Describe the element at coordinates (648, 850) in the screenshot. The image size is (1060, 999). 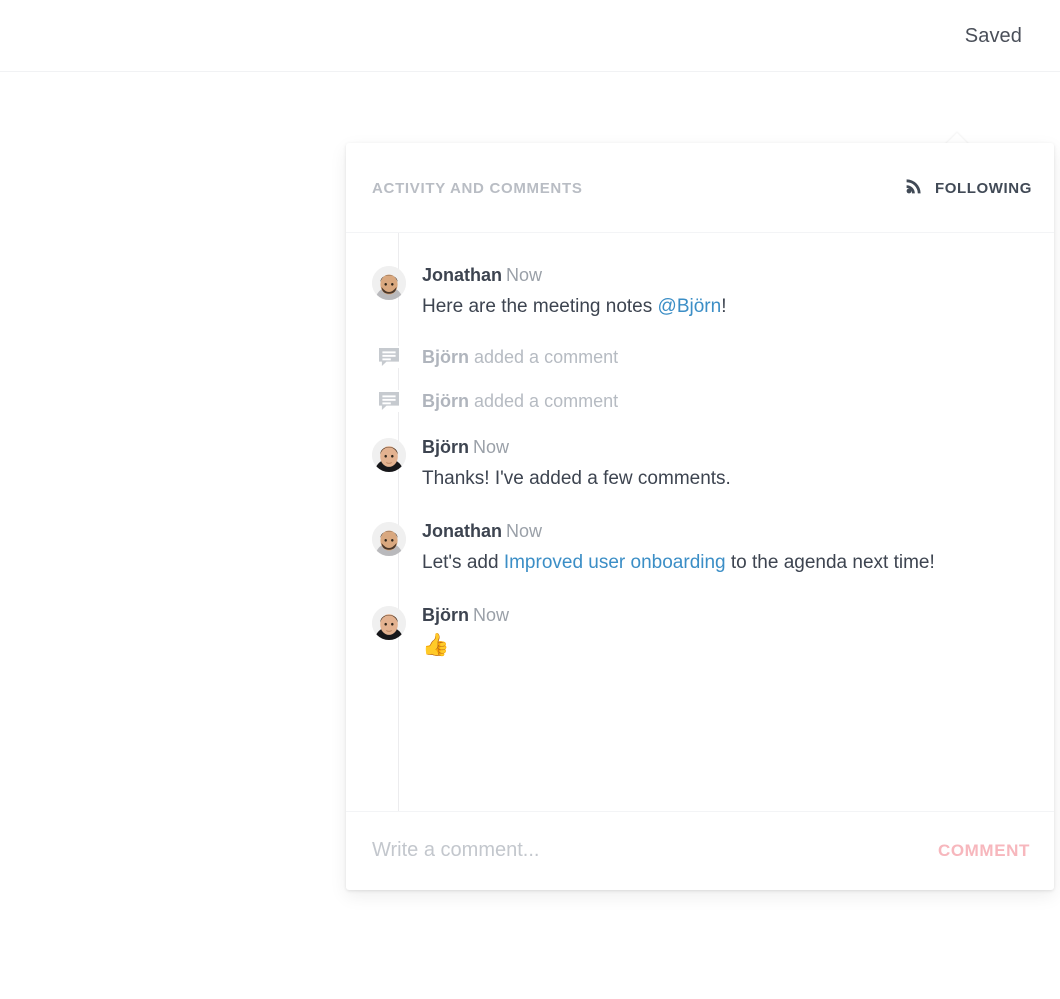
I see `comment-input` at that location.